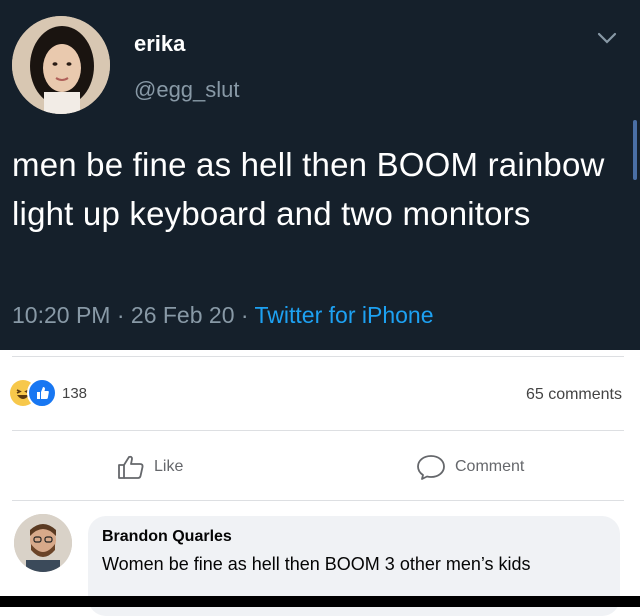 The image size is (640, 616). I want to click on tweet-source: Twitter for iPhone, so click(344, 315).